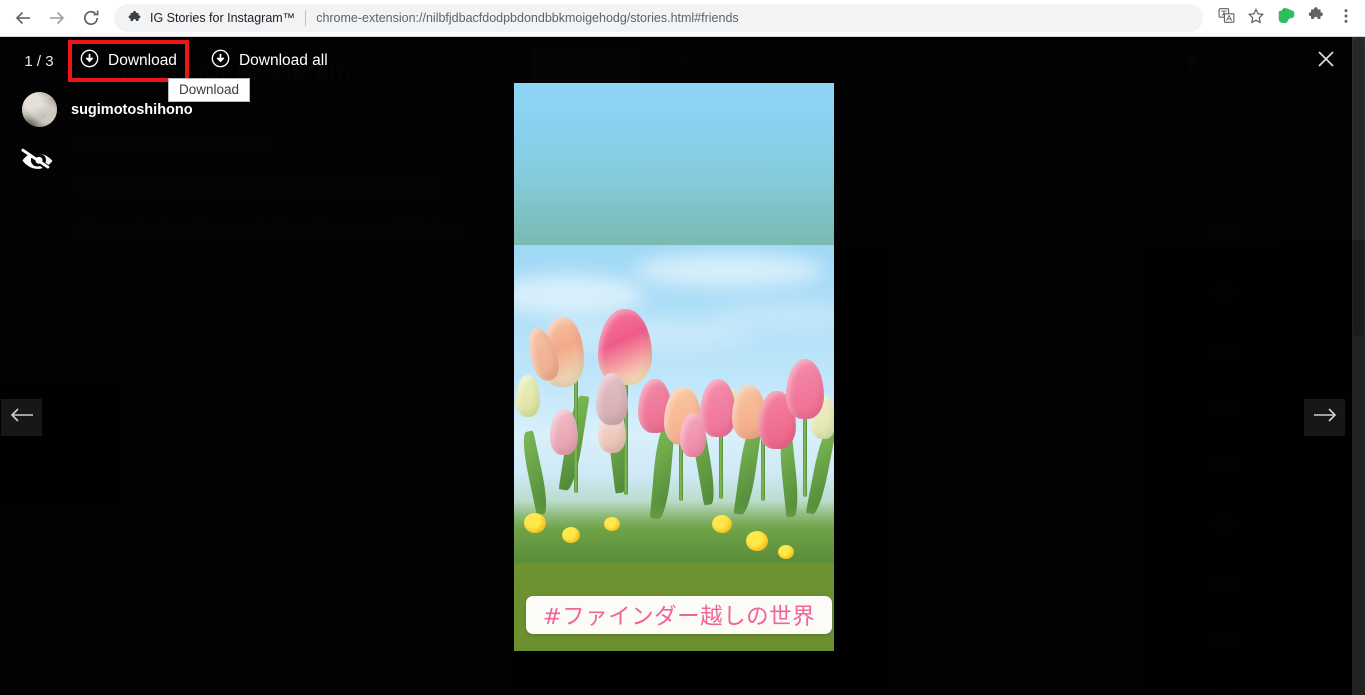 Image resolution: width=1365 pixels, height=695 pixels. Describe the element at coordinates (142, 60) in the screenshot. I see `download-button-label: Download` at that location.